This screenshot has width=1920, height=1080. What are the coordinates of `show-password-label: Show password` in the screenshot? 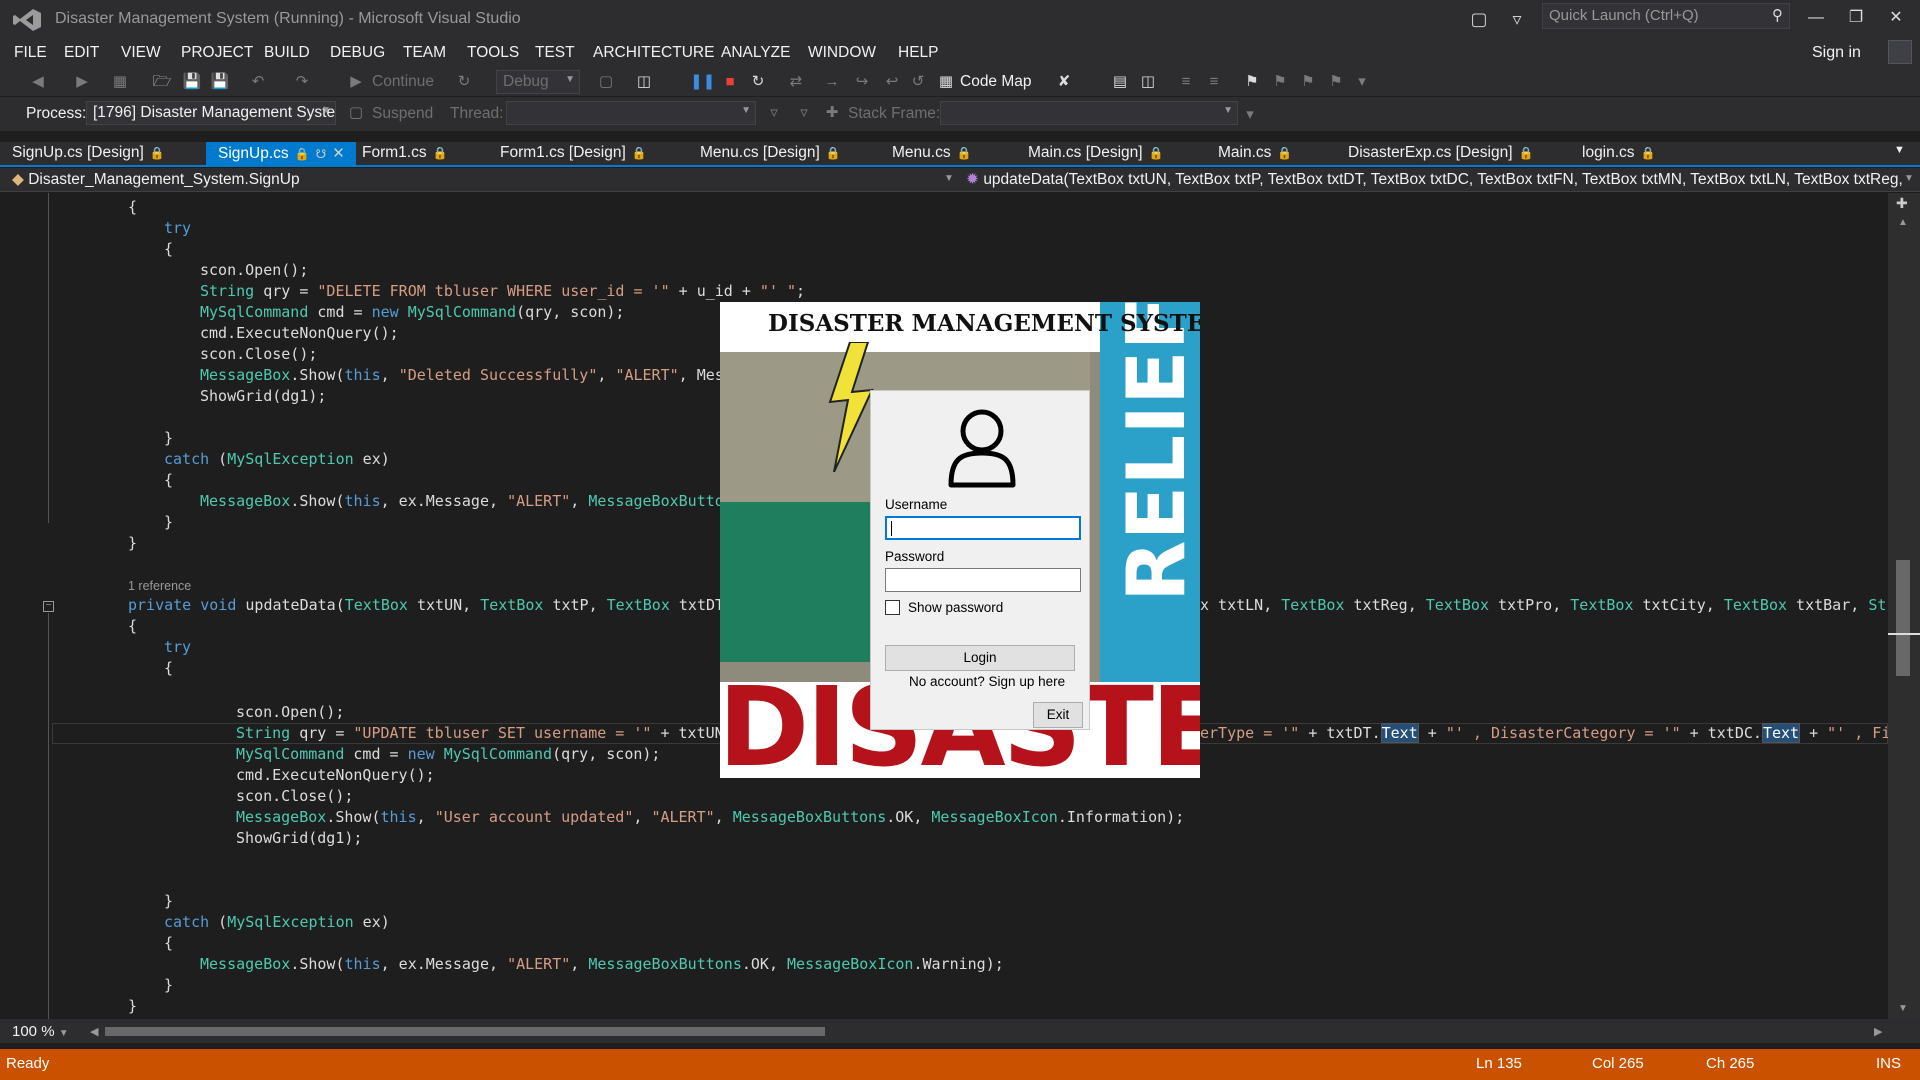 It's located at (955, 607).